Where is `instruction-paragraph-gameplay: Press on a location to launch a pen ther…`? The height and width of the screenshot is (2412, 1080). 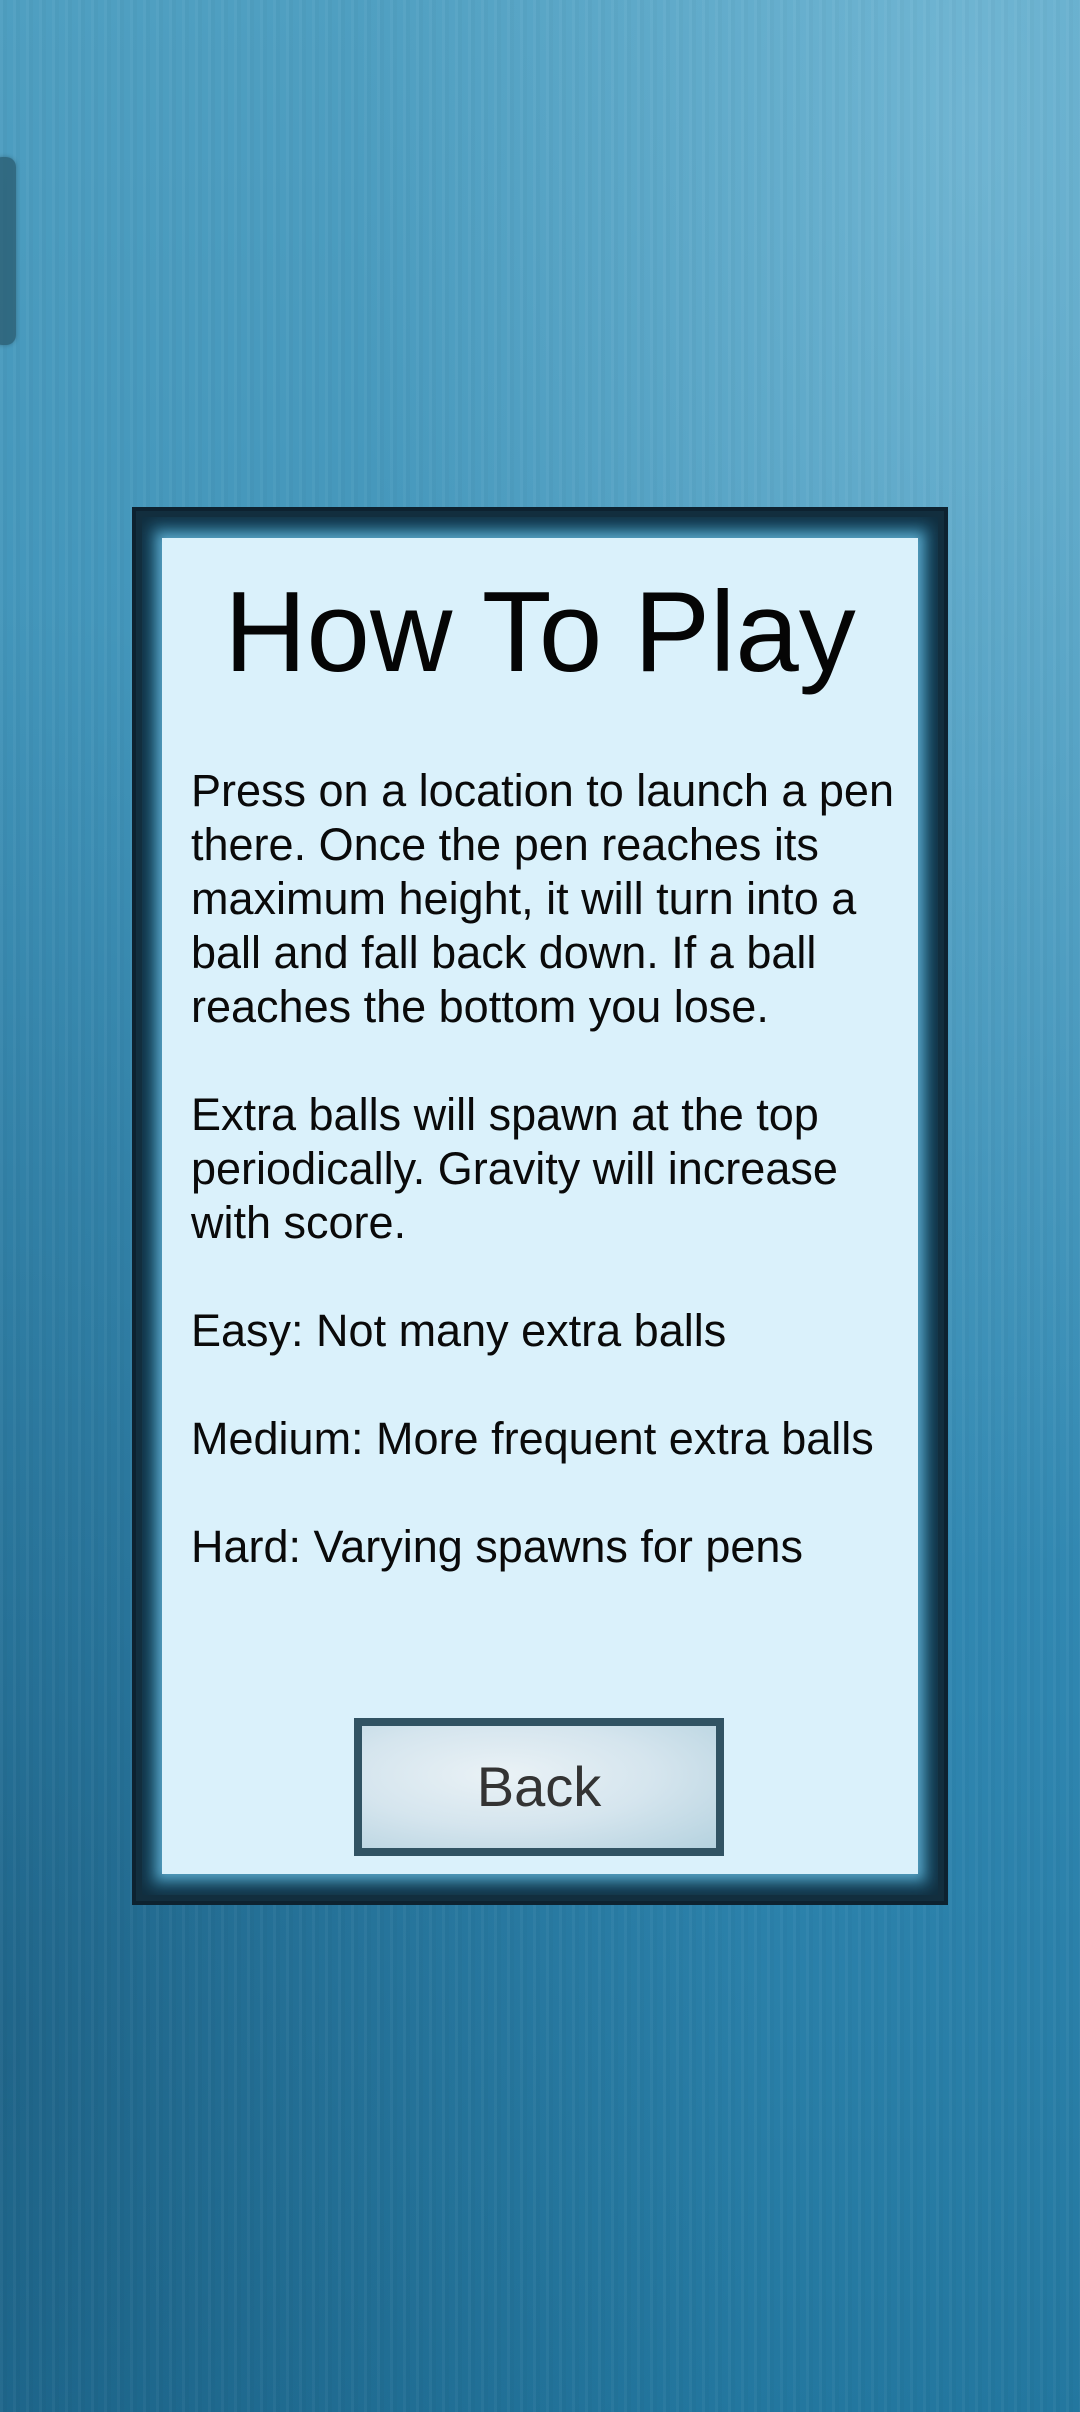
instruction-paragraph-gameplay: Press on a location to launch a pen ther… is located at coordinates (542, 898).